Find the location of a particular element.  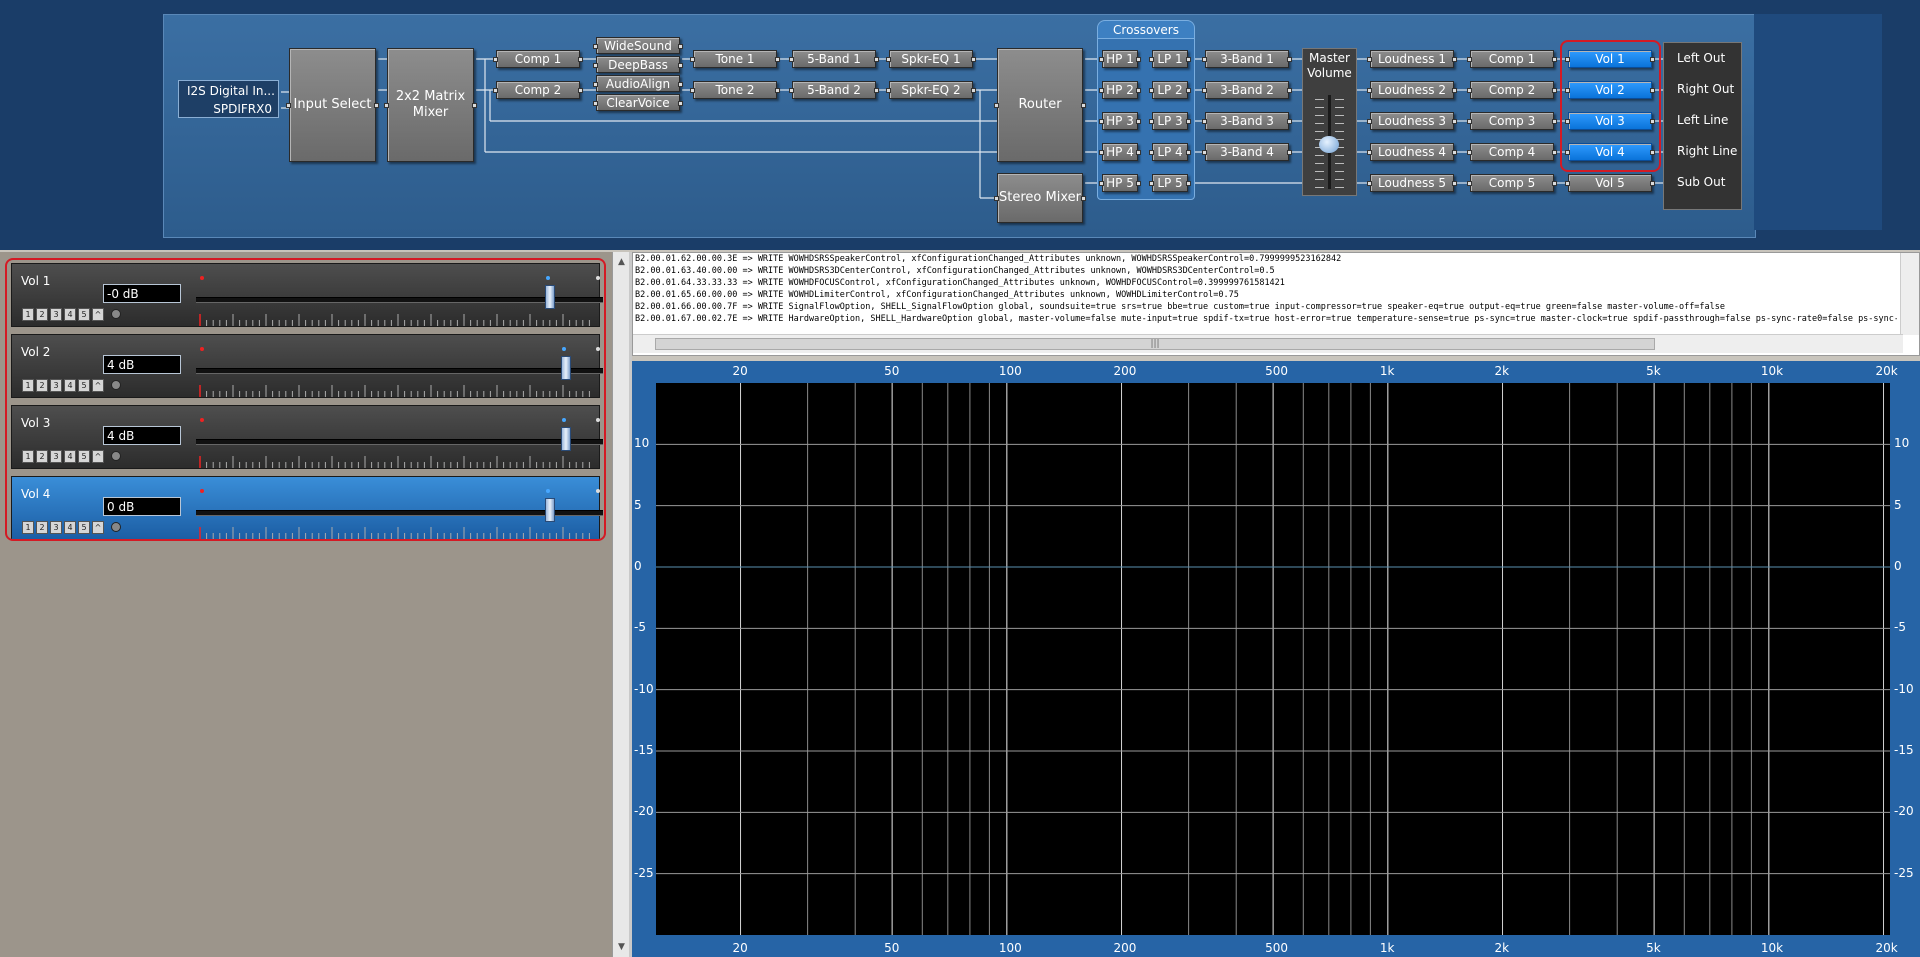

scroll-down-icon: ▼ is located at coordinates (621, 947).